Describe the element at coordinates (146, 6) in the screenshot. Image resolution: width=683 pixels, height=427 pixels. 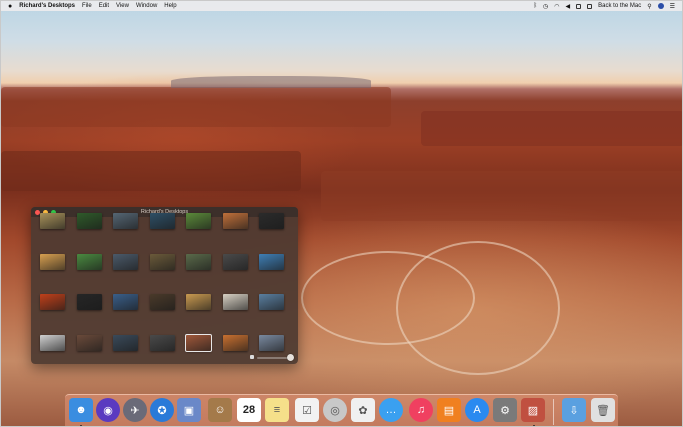
I see `menu-window: Window` at that location.